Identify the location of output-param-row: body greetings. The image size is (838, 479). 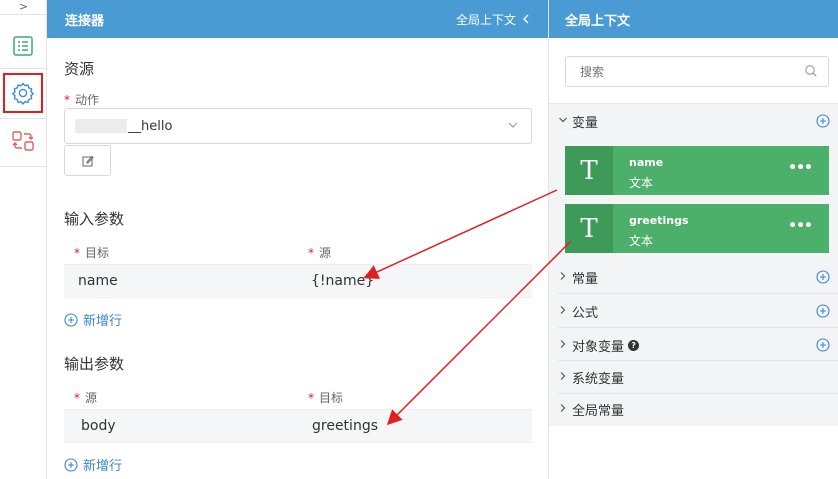
(298, 426).